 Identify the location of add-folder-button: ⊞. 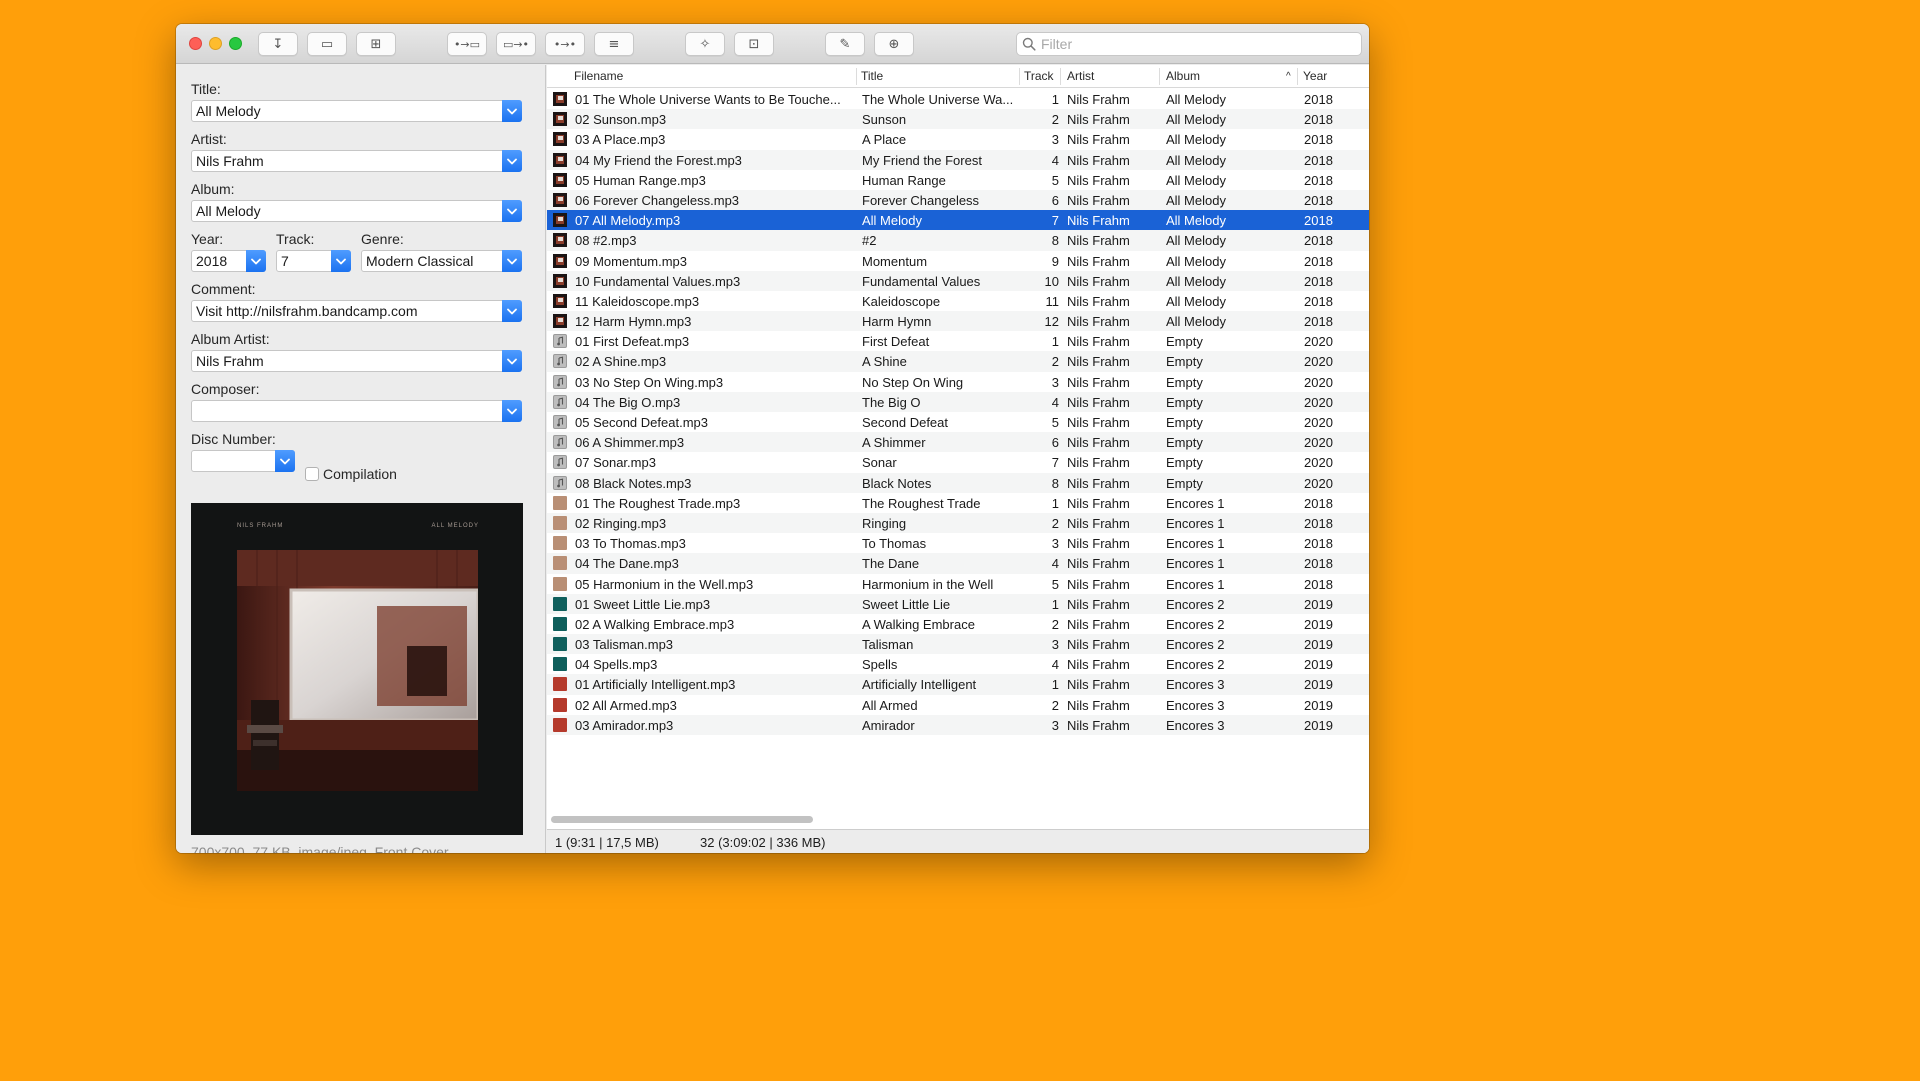
(376, 44).